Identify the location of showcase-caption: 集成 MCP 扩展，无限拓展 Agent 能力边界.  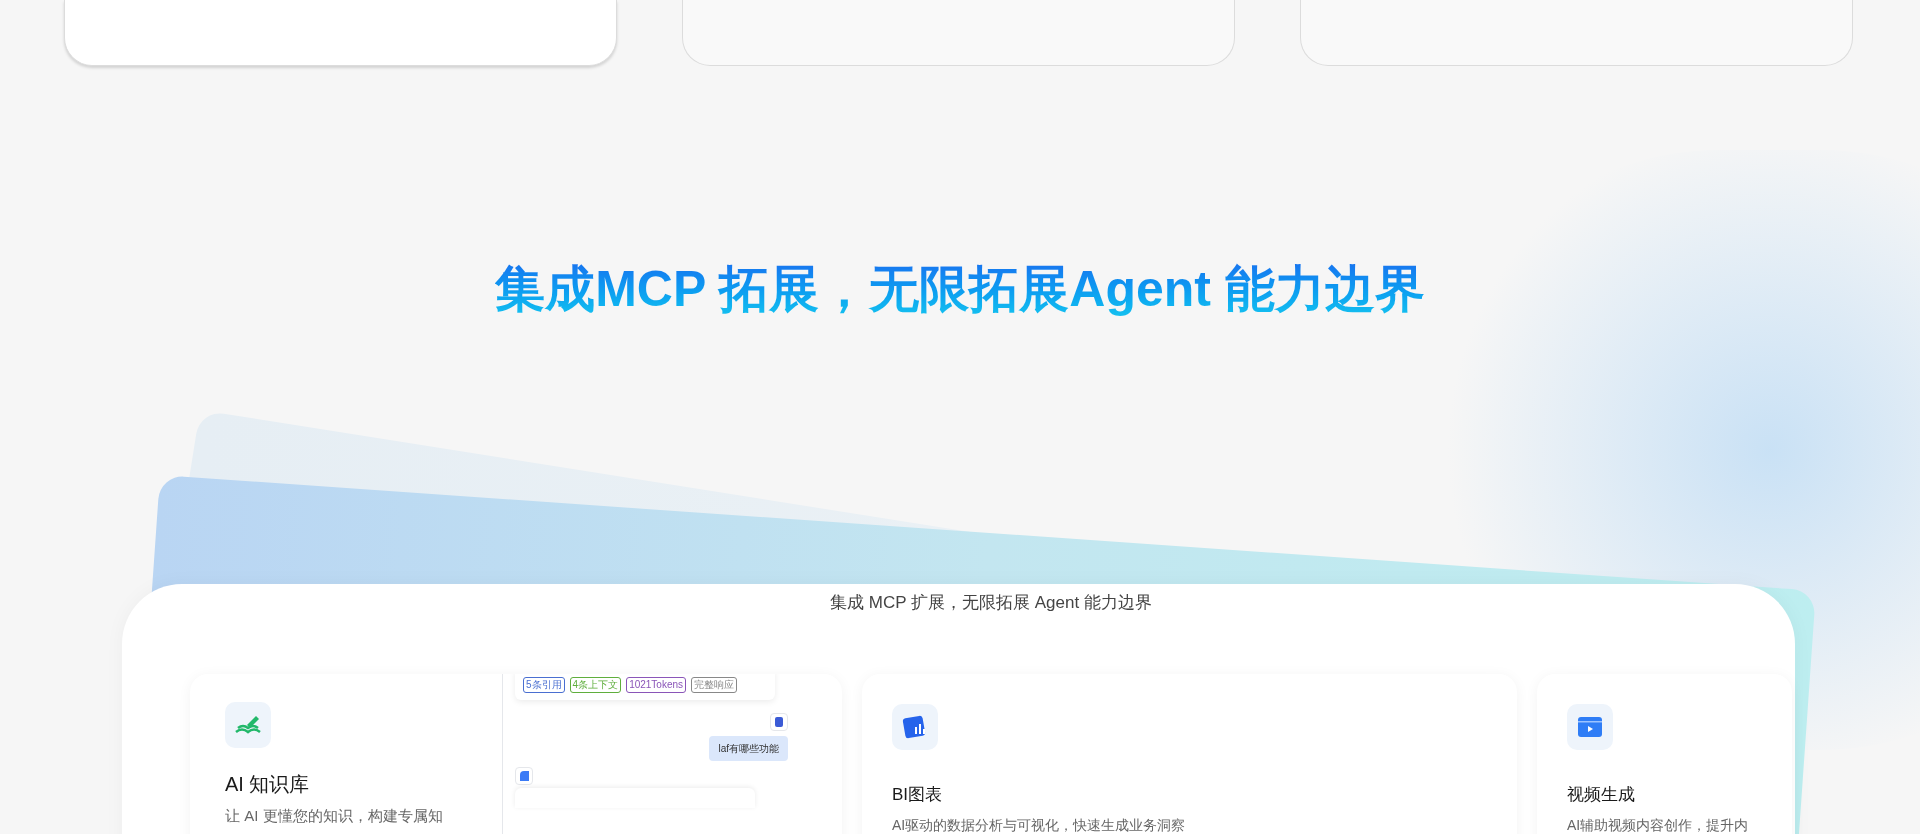
(991, 603).